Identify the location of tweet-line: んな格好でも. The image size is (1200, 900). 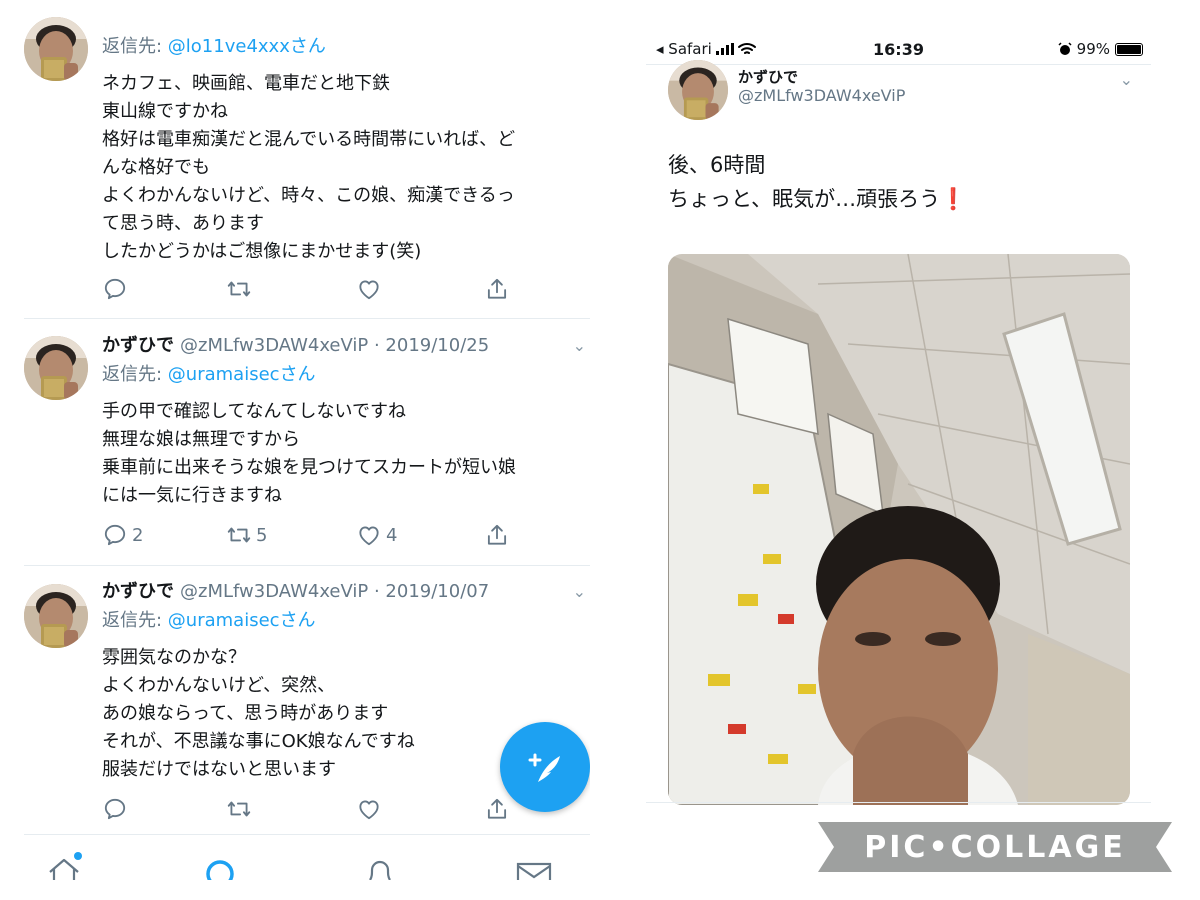
(156, 167).